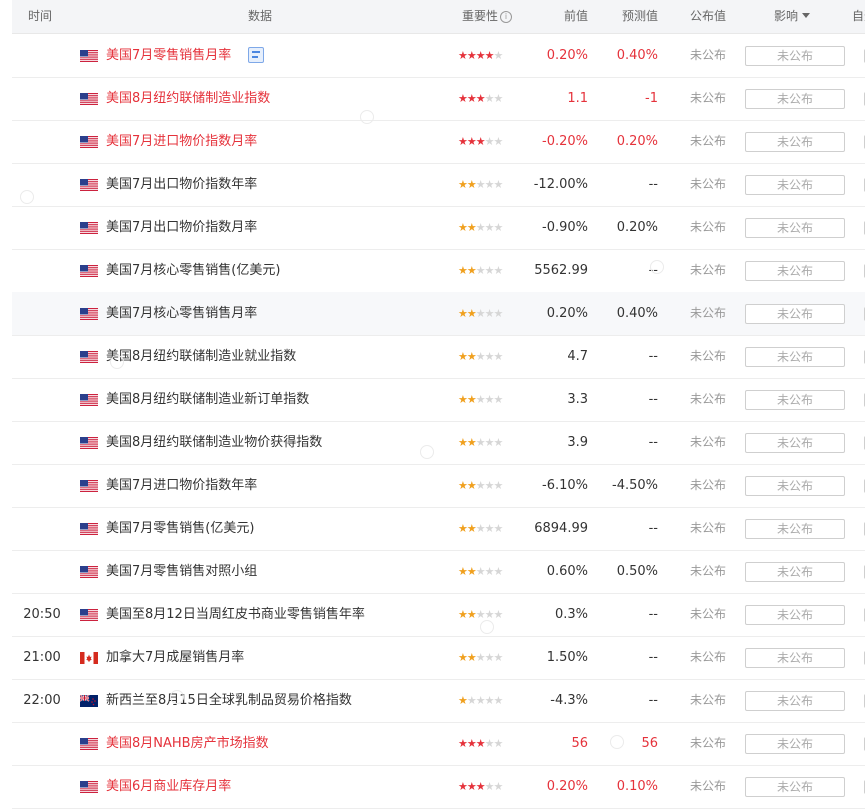 The image size is (865, 809). I want to click on previous-value: 3.3, so click(577, 399).